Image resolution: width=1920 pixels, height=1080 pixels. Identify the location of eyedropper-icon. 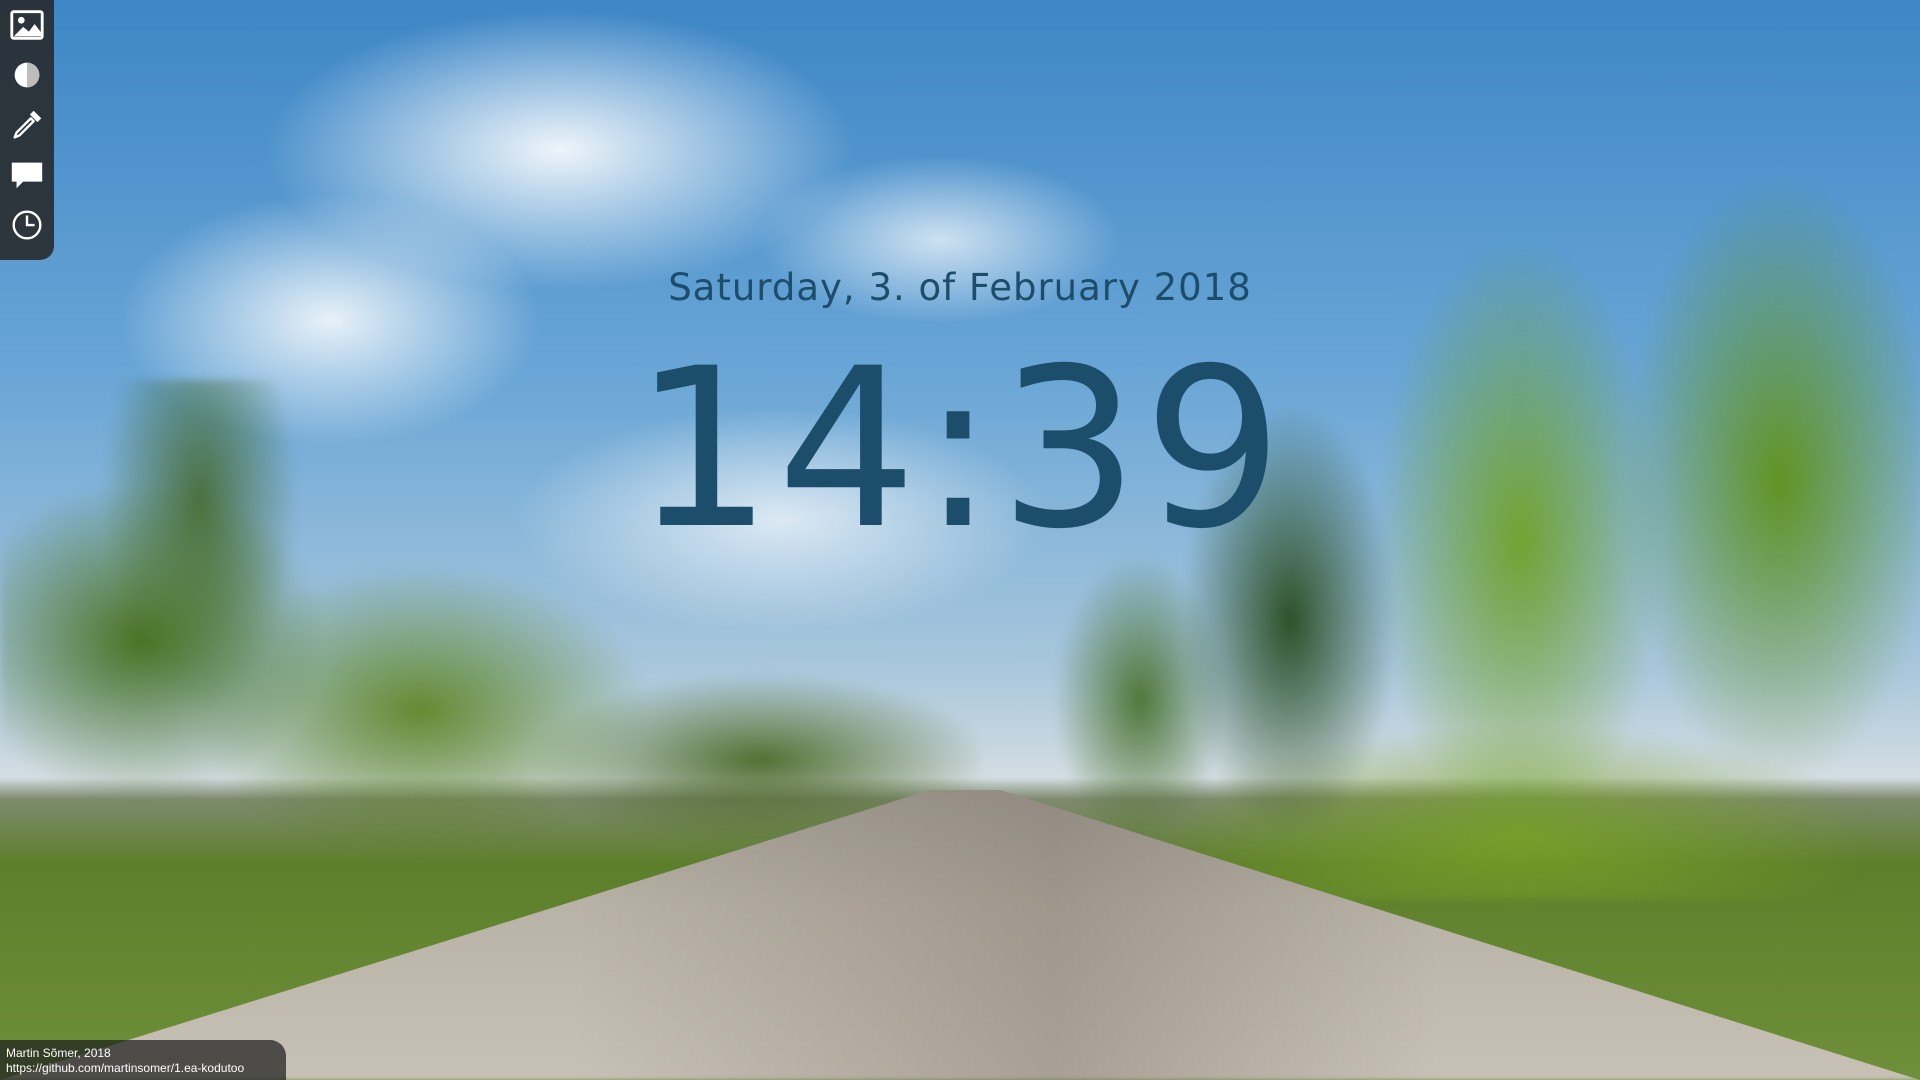
(27, 124).